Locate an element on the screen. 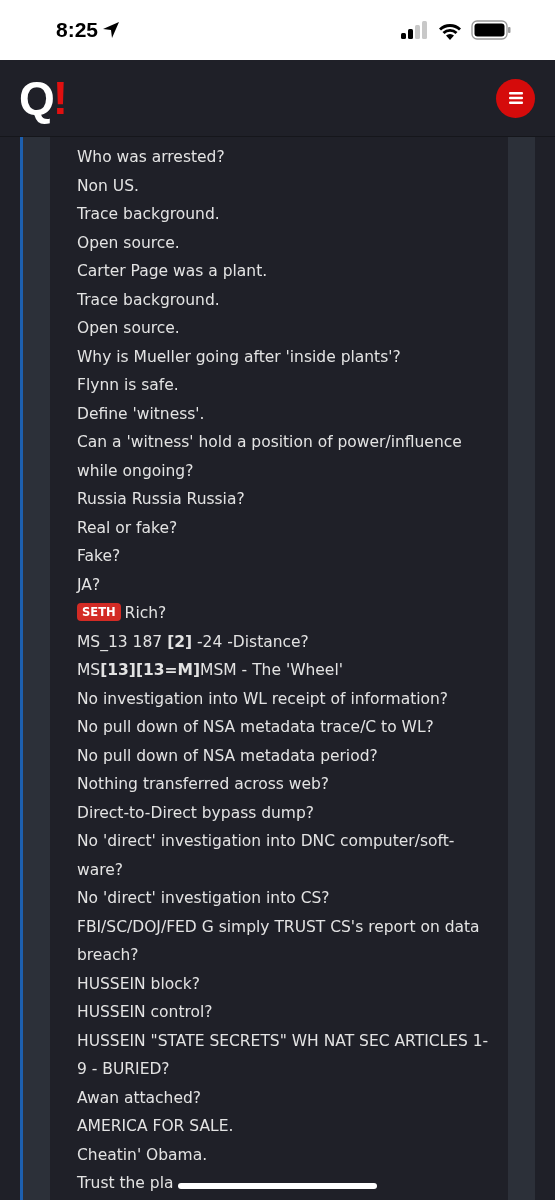 The image size is (555, 1200). post-line: Flynn is safe. is located at coordinates (128, 385).